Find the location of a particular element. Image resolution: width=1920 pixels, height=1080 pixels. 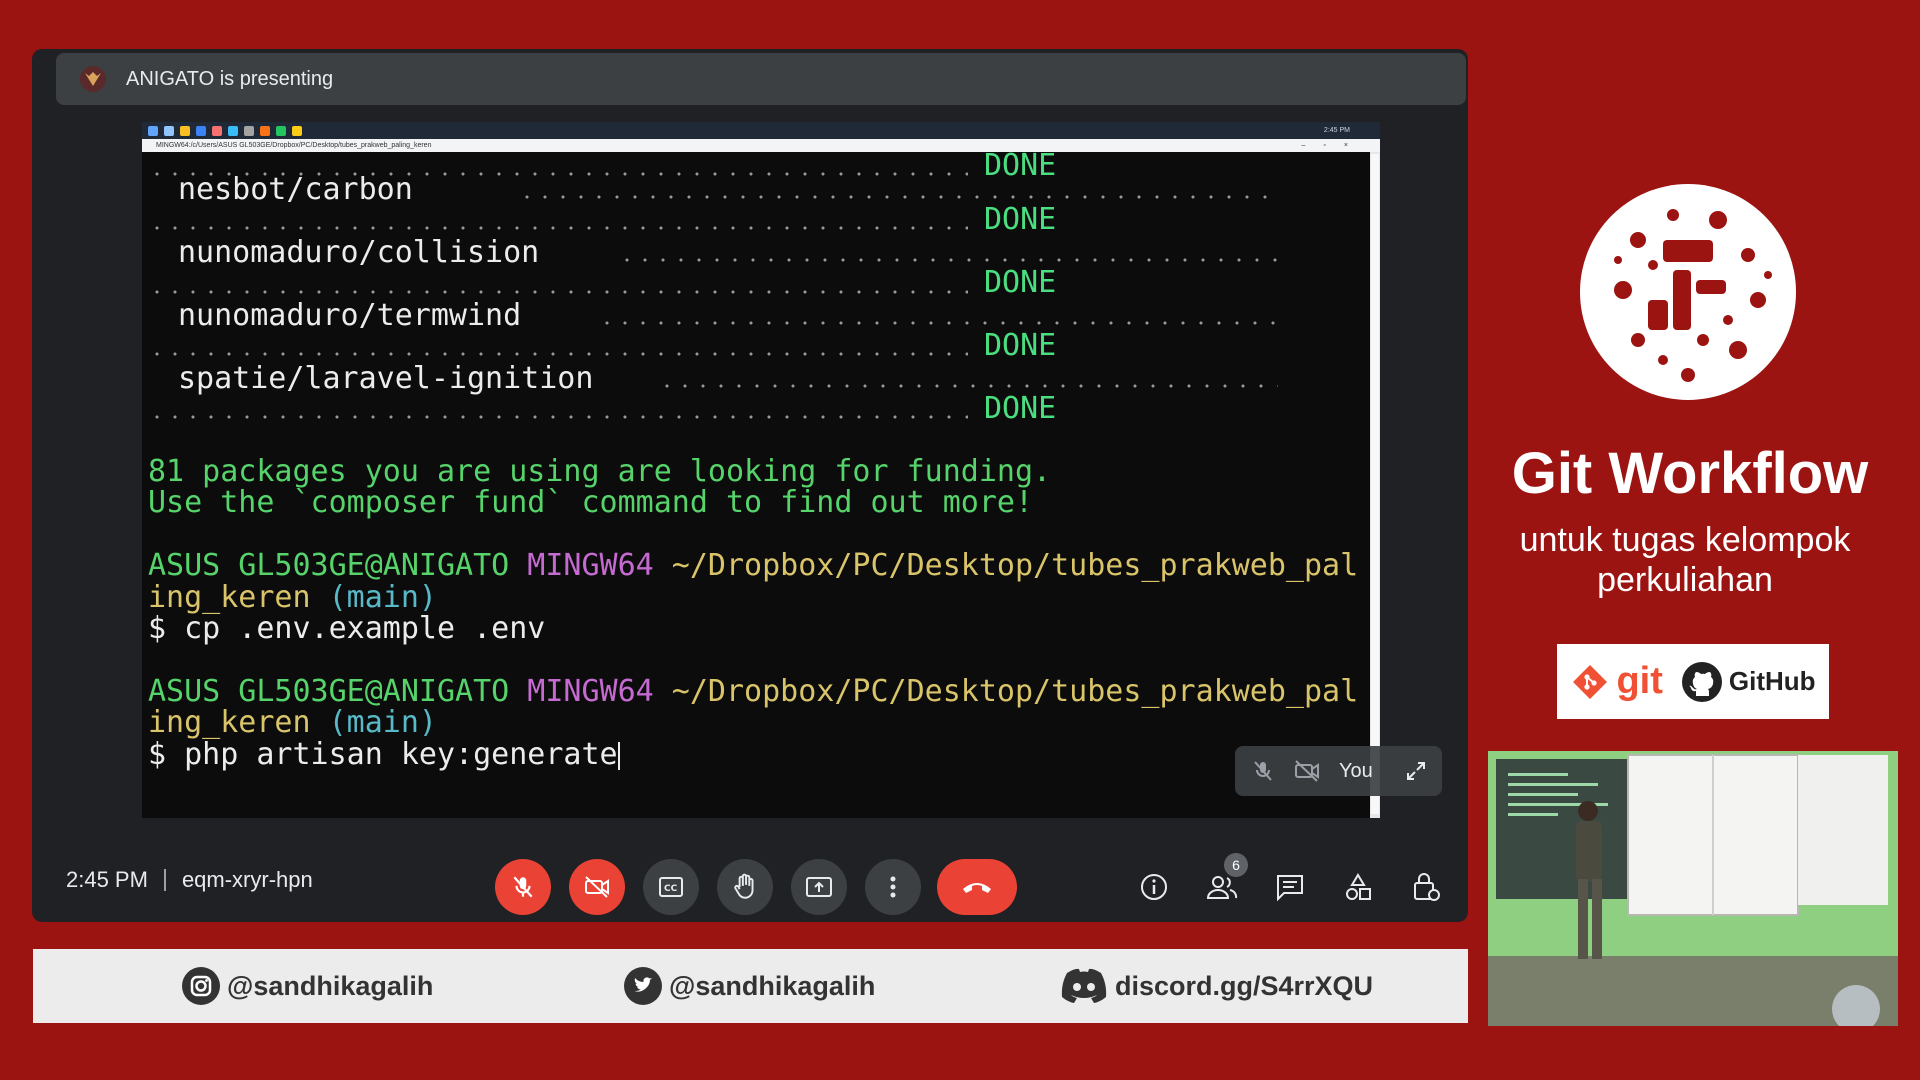

package-name: nesbot/carbon is located at coordinates (295, 189).